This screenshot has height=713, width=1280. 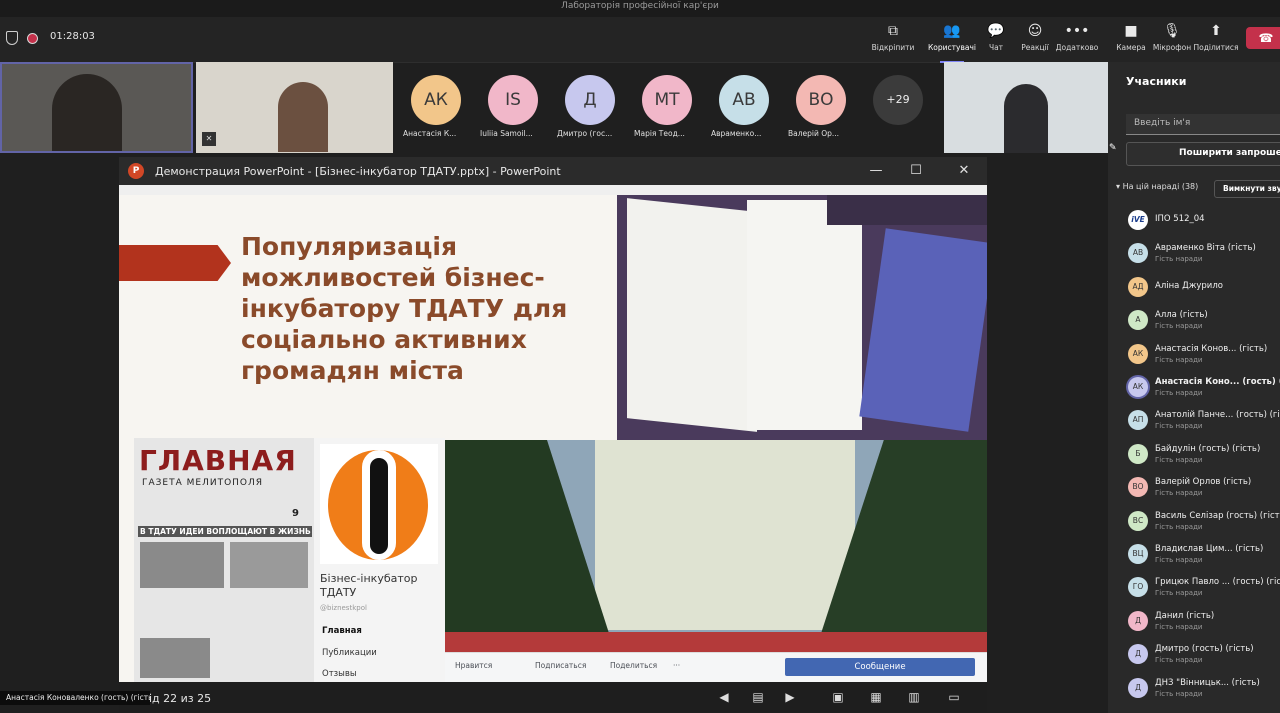 What do you see at coordinates (1209, 549) in the screenshot?
I see `participant-name: Владислав Цим... (гість)` at bounding box center [1209, 549].